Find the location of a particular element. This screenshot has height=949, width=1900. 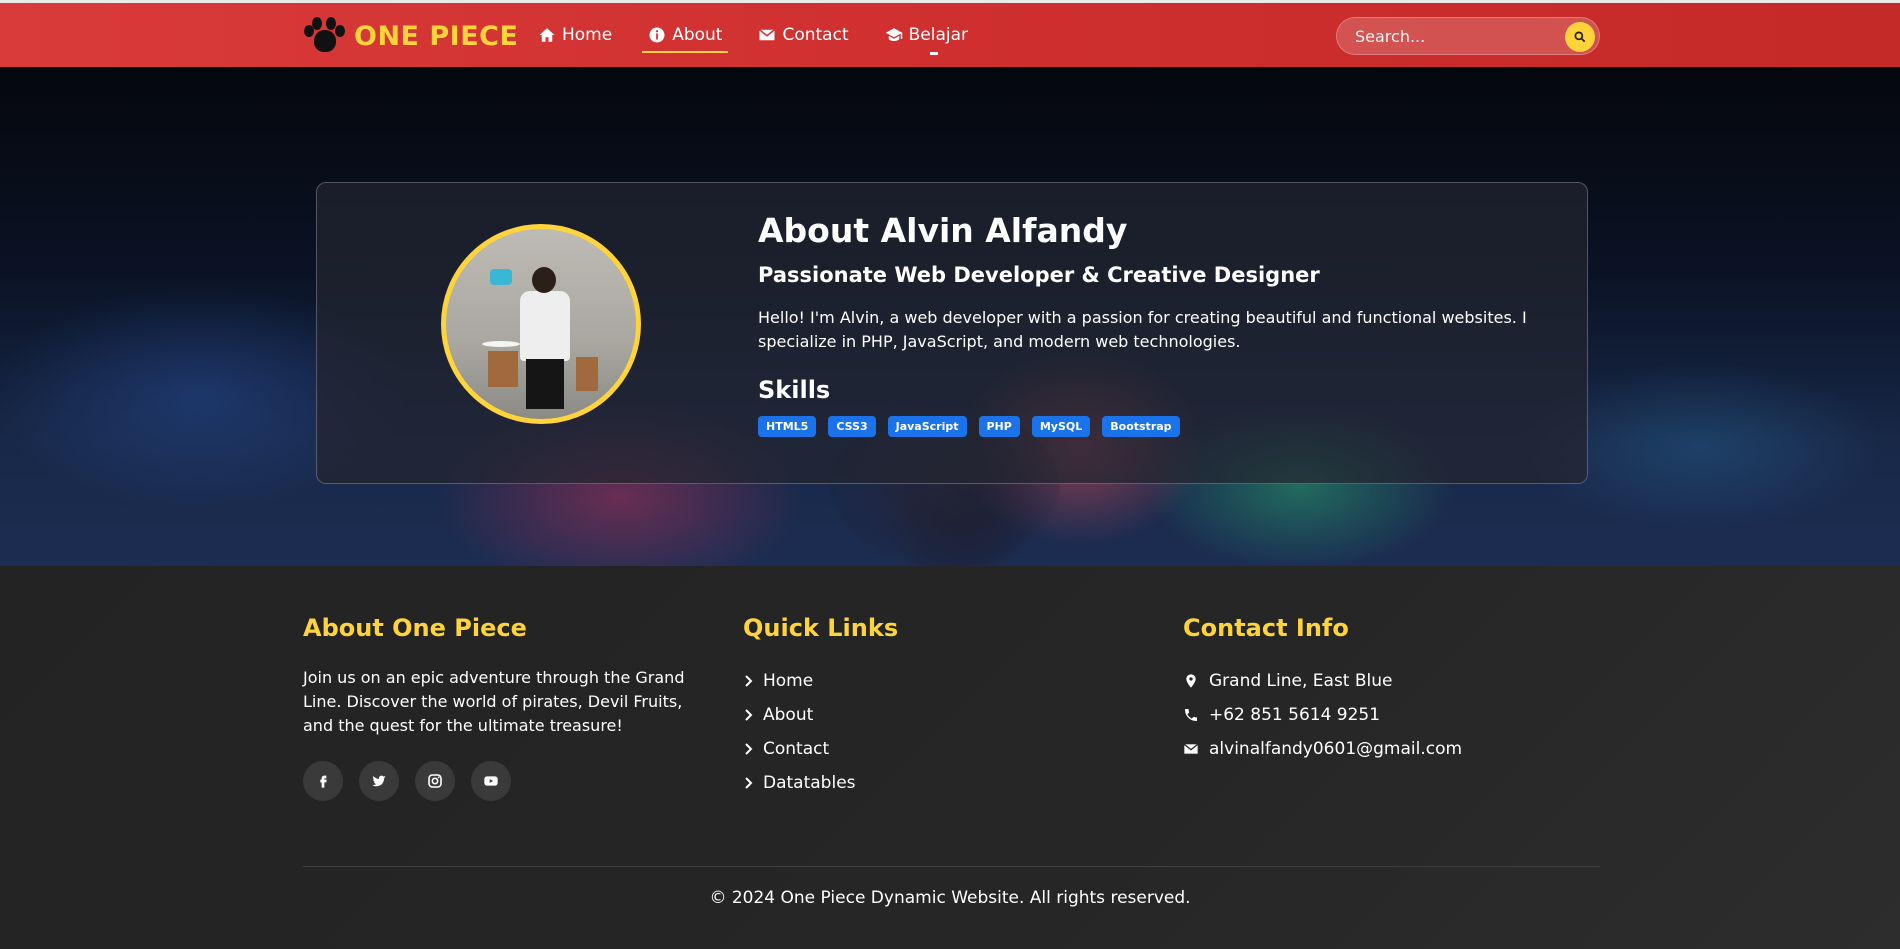

facebook-icon is located at coordinates (323, 781).